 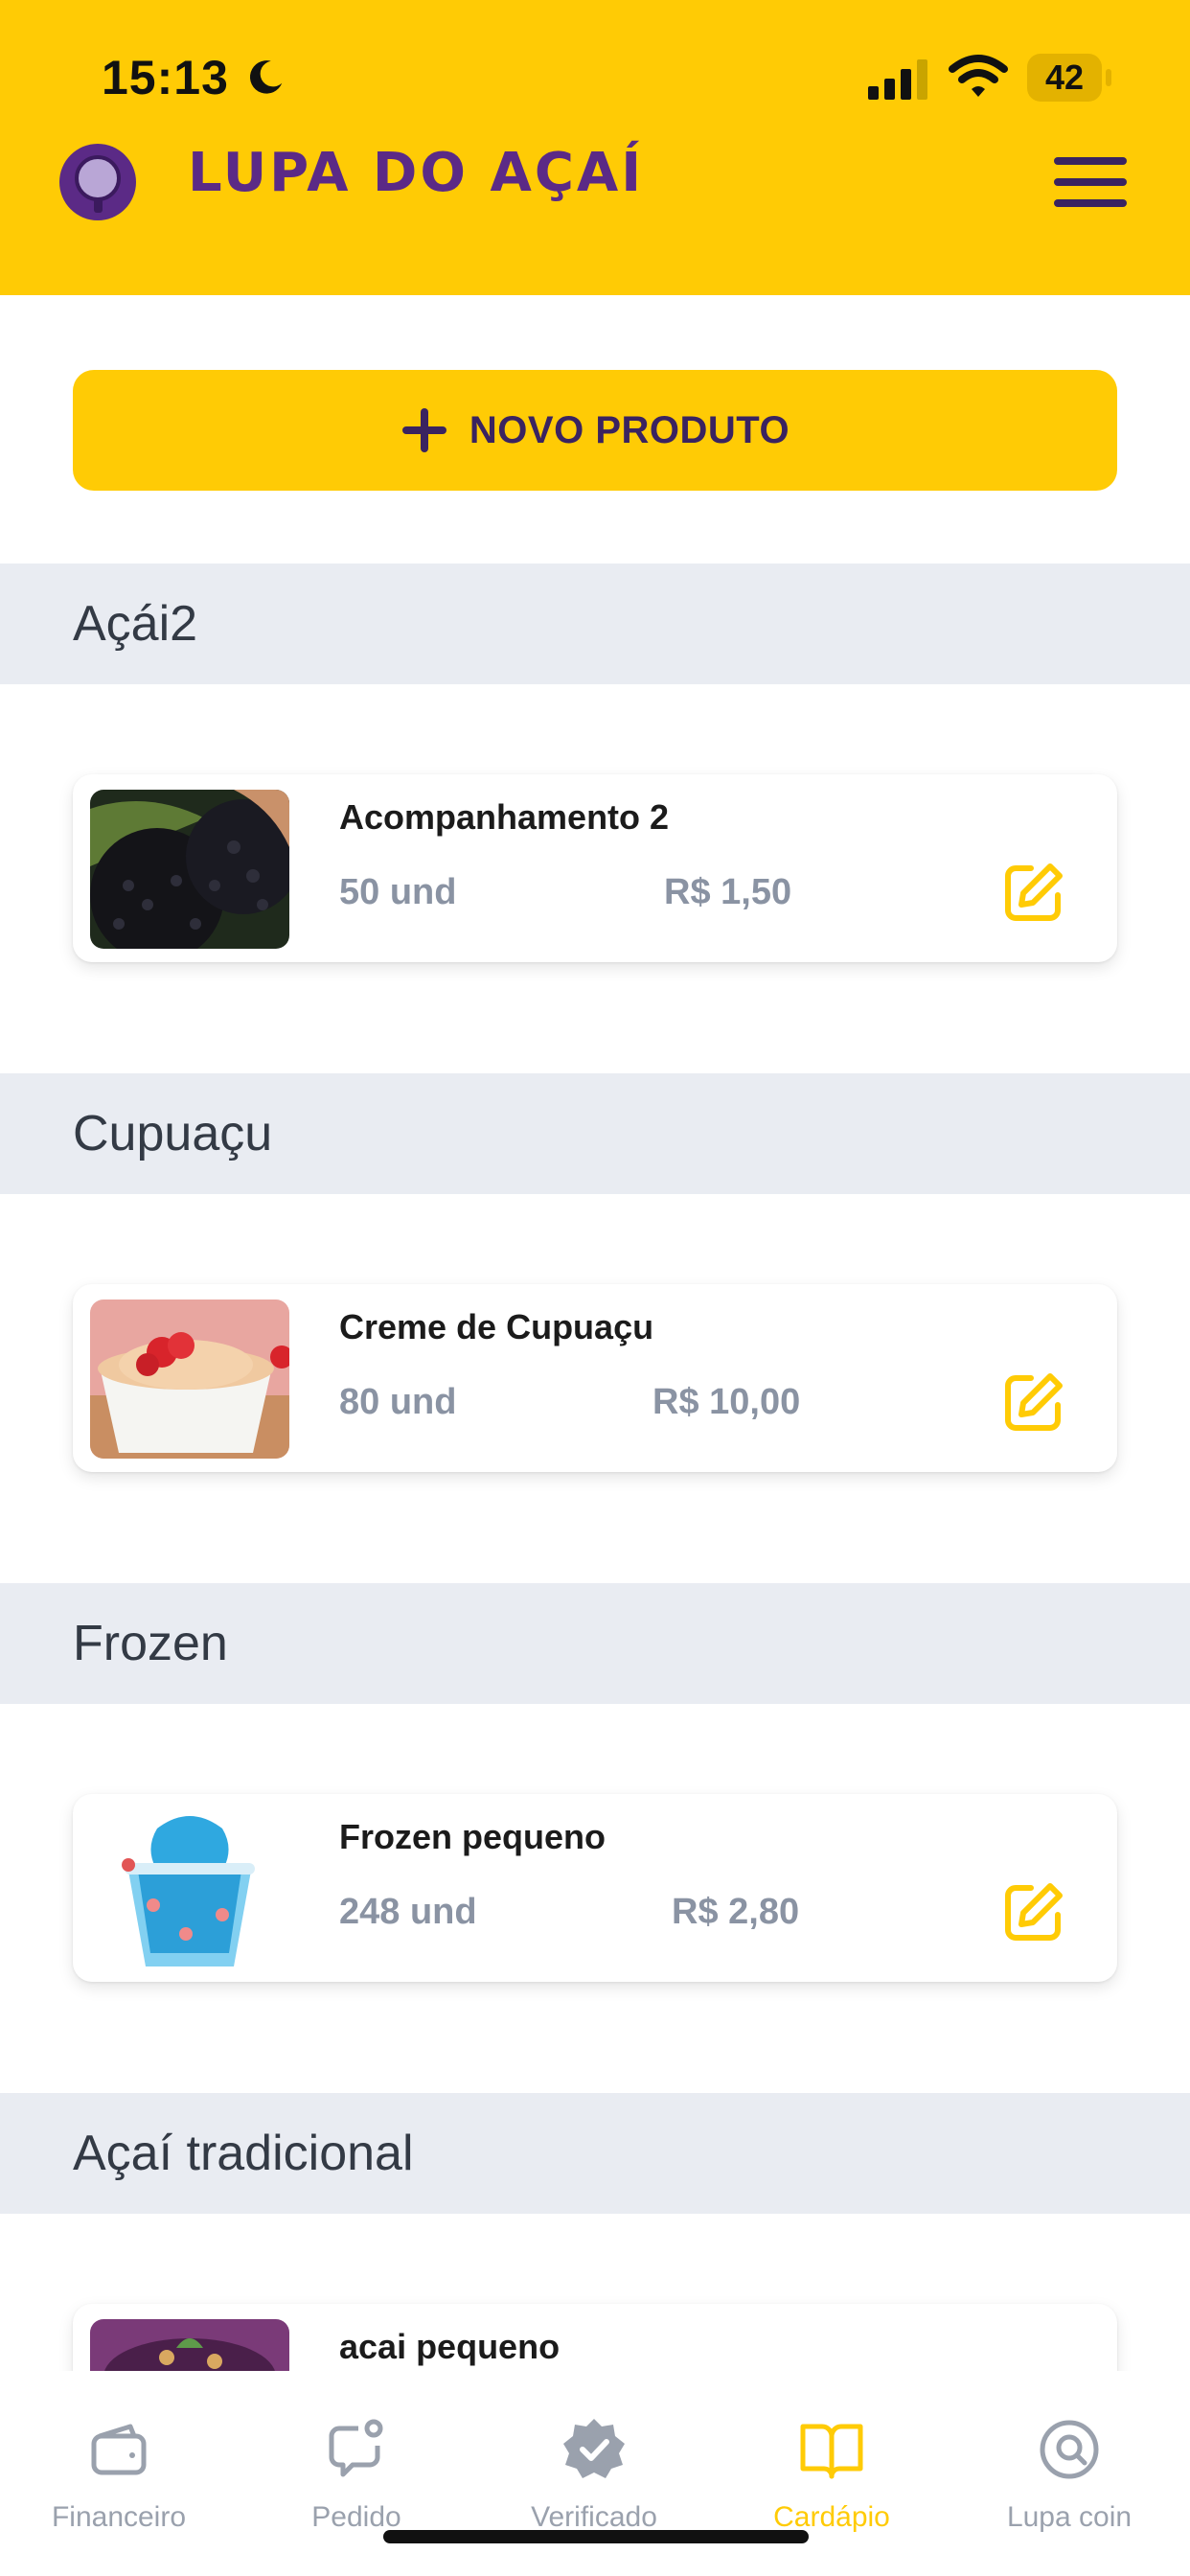 What do you see at coordinates (151, 1644) in the screenshot?
I see `category-title: Frozen` at bounding box center [151, 1644].